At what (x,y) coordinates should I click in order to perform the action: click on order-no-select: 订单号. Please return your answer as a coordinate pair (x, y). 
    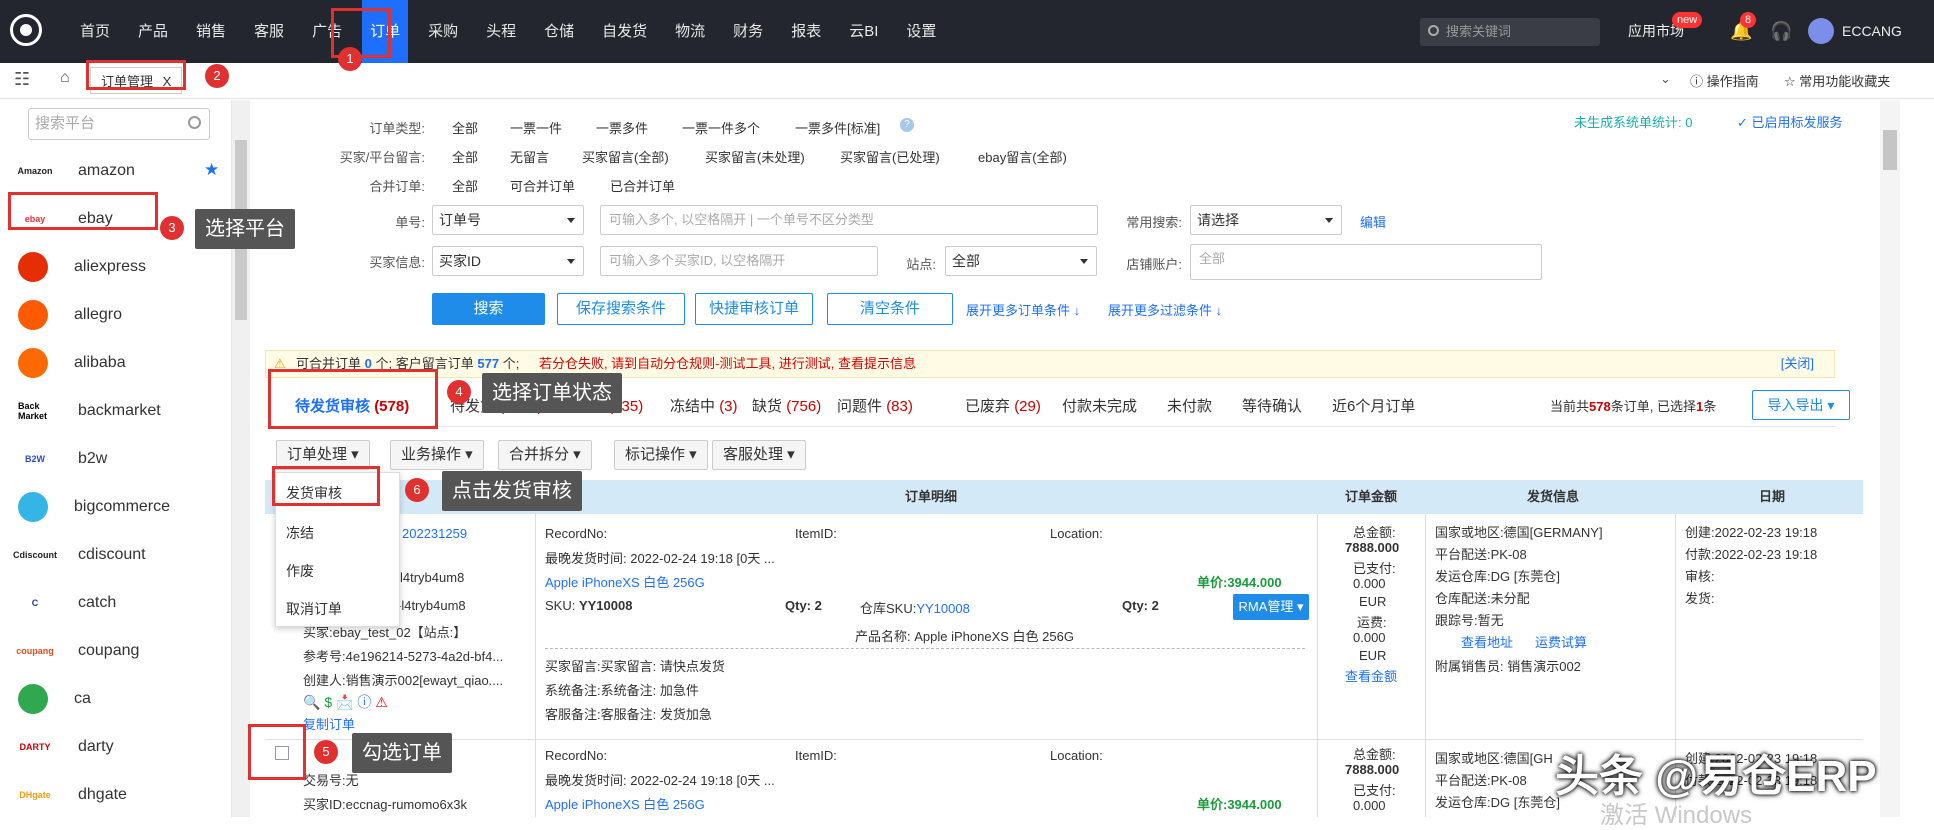
    Looking at the image, I should click on (508, 220).